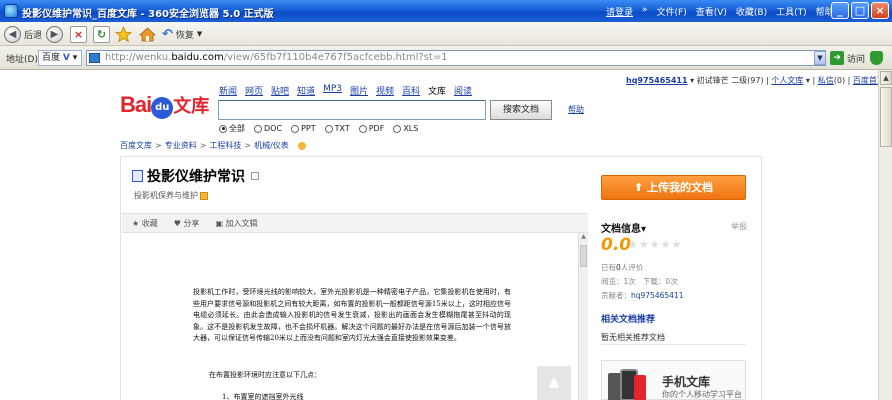 The image size is (892, 400). I want to click on add-to-album-button: ▣ 加入文辑, so click(236, 223).